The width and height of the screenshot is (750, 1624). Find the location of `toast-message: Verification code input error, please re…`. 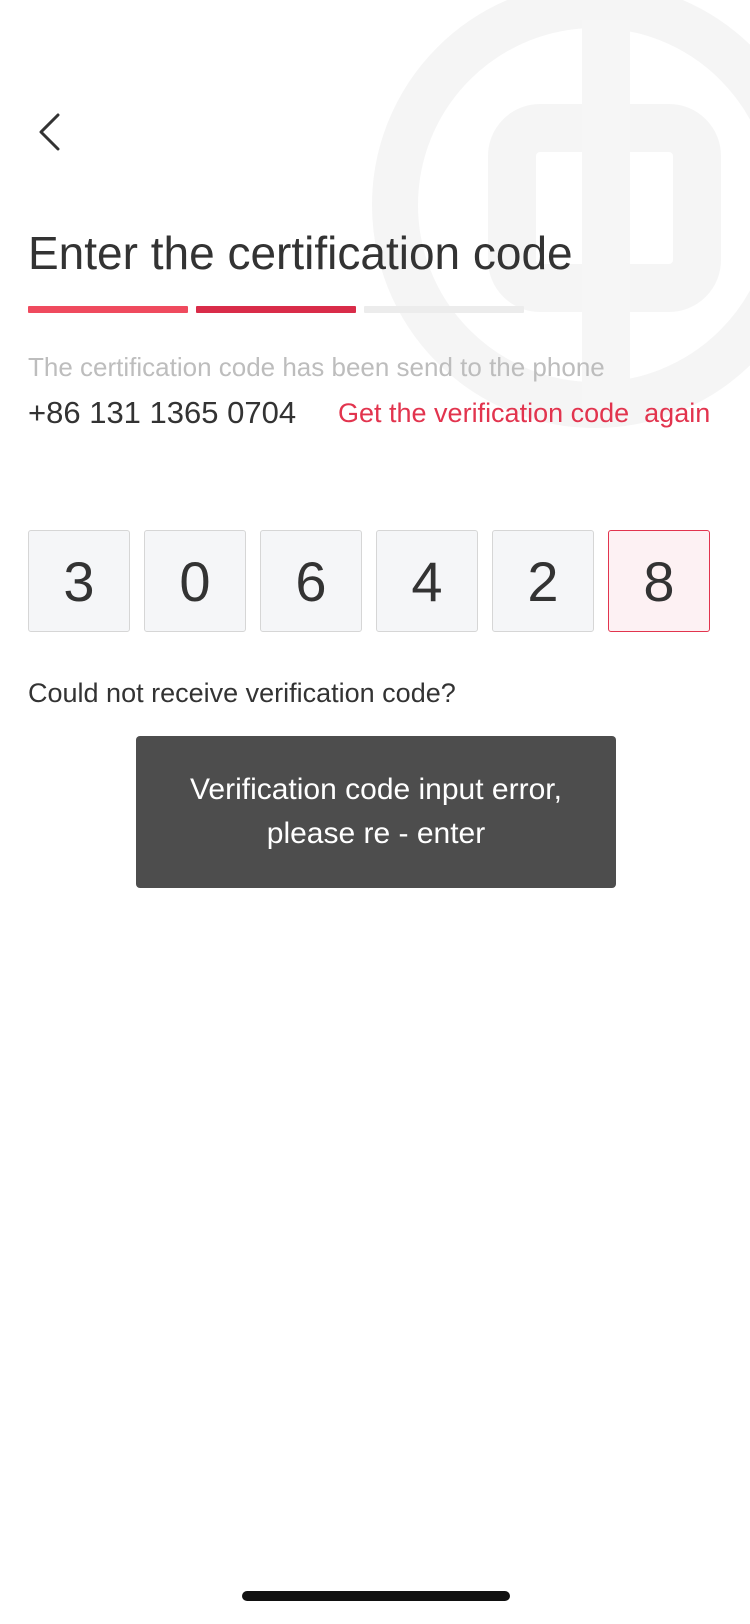

toast-message: Verification code input error, please re… is located at coordinates (376, 811).